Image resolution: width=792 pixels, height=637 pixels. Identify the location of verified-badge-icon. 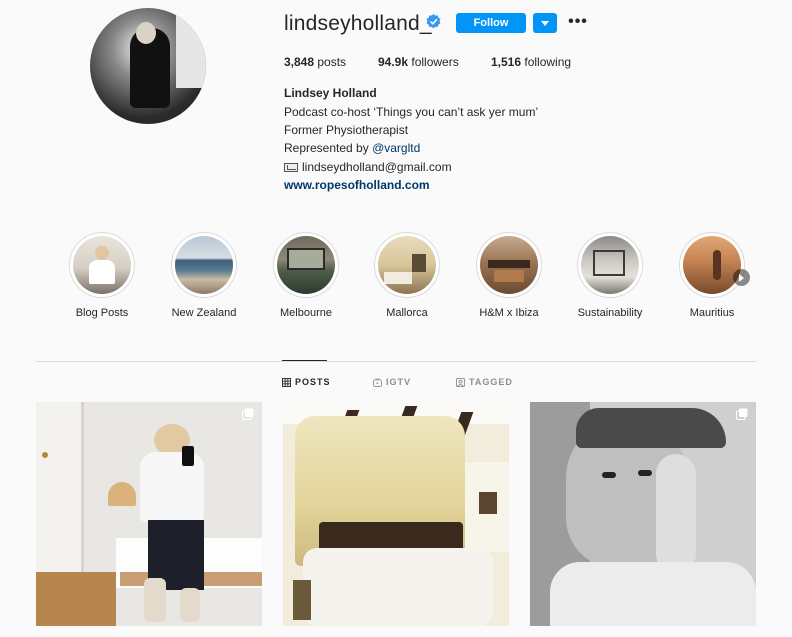
(433, 21).